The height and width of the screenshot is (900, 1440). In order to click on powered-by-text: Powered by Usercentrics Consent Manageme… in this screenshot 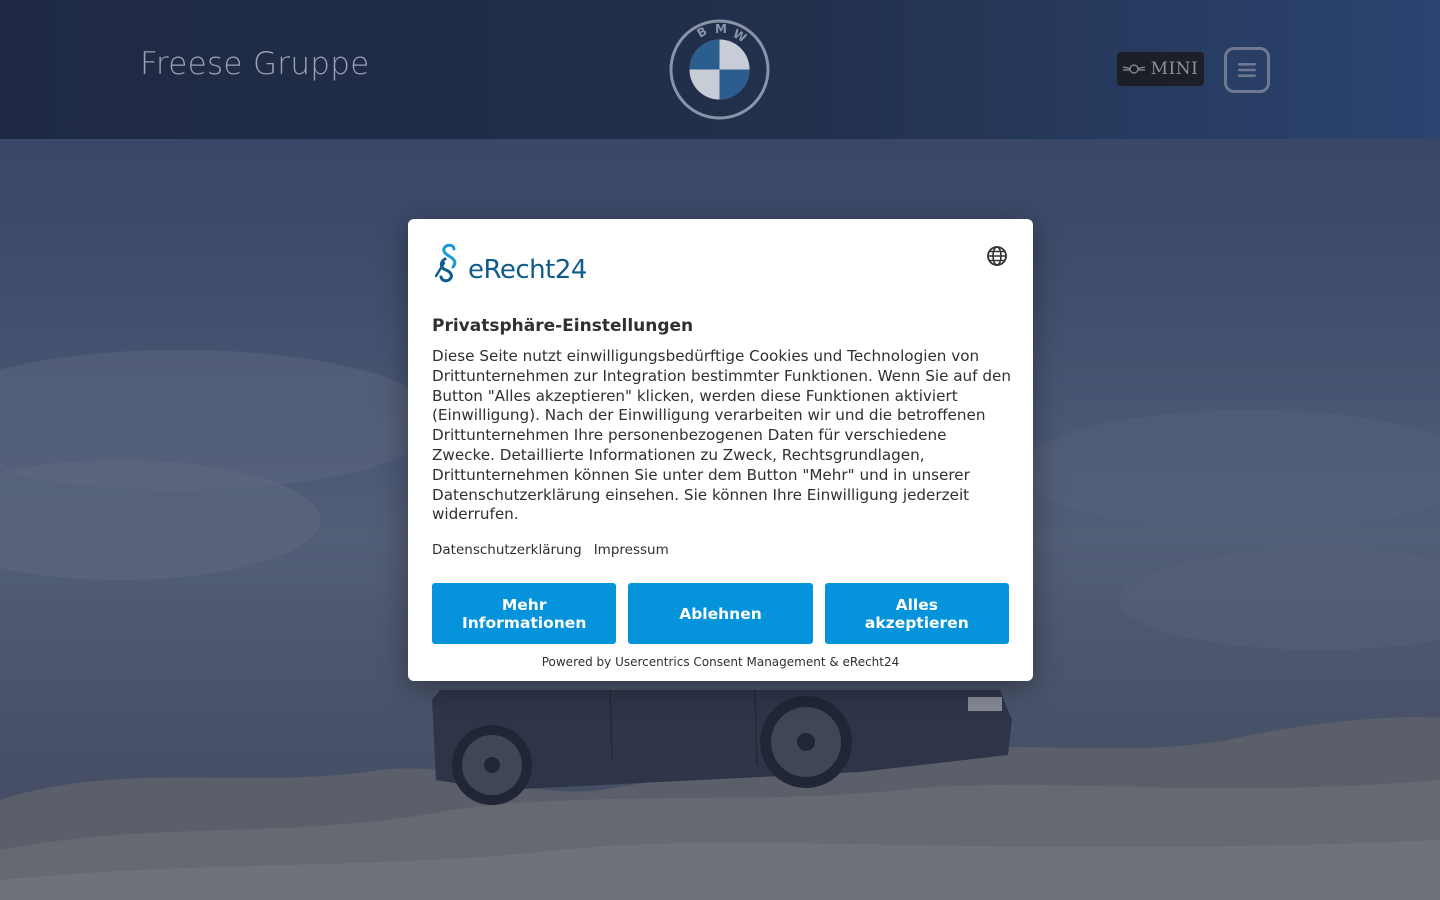, I will do `click(720, 662)`.